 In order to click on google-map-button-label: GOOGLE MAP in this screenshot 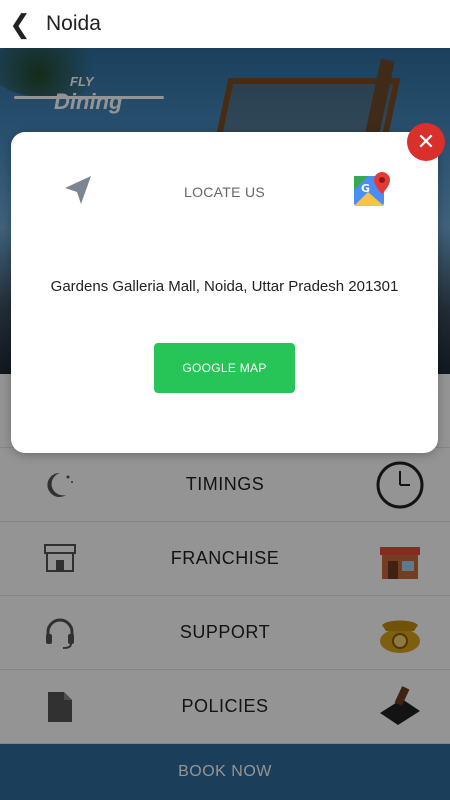, I will do `click(224, 368)`.